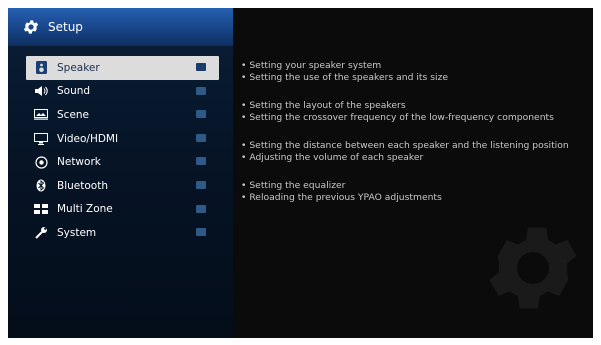 The width and height of the screenshot is (601, 345). I want to click on description-line: • Adjusting the volume of each speaker, so click(332, 157).